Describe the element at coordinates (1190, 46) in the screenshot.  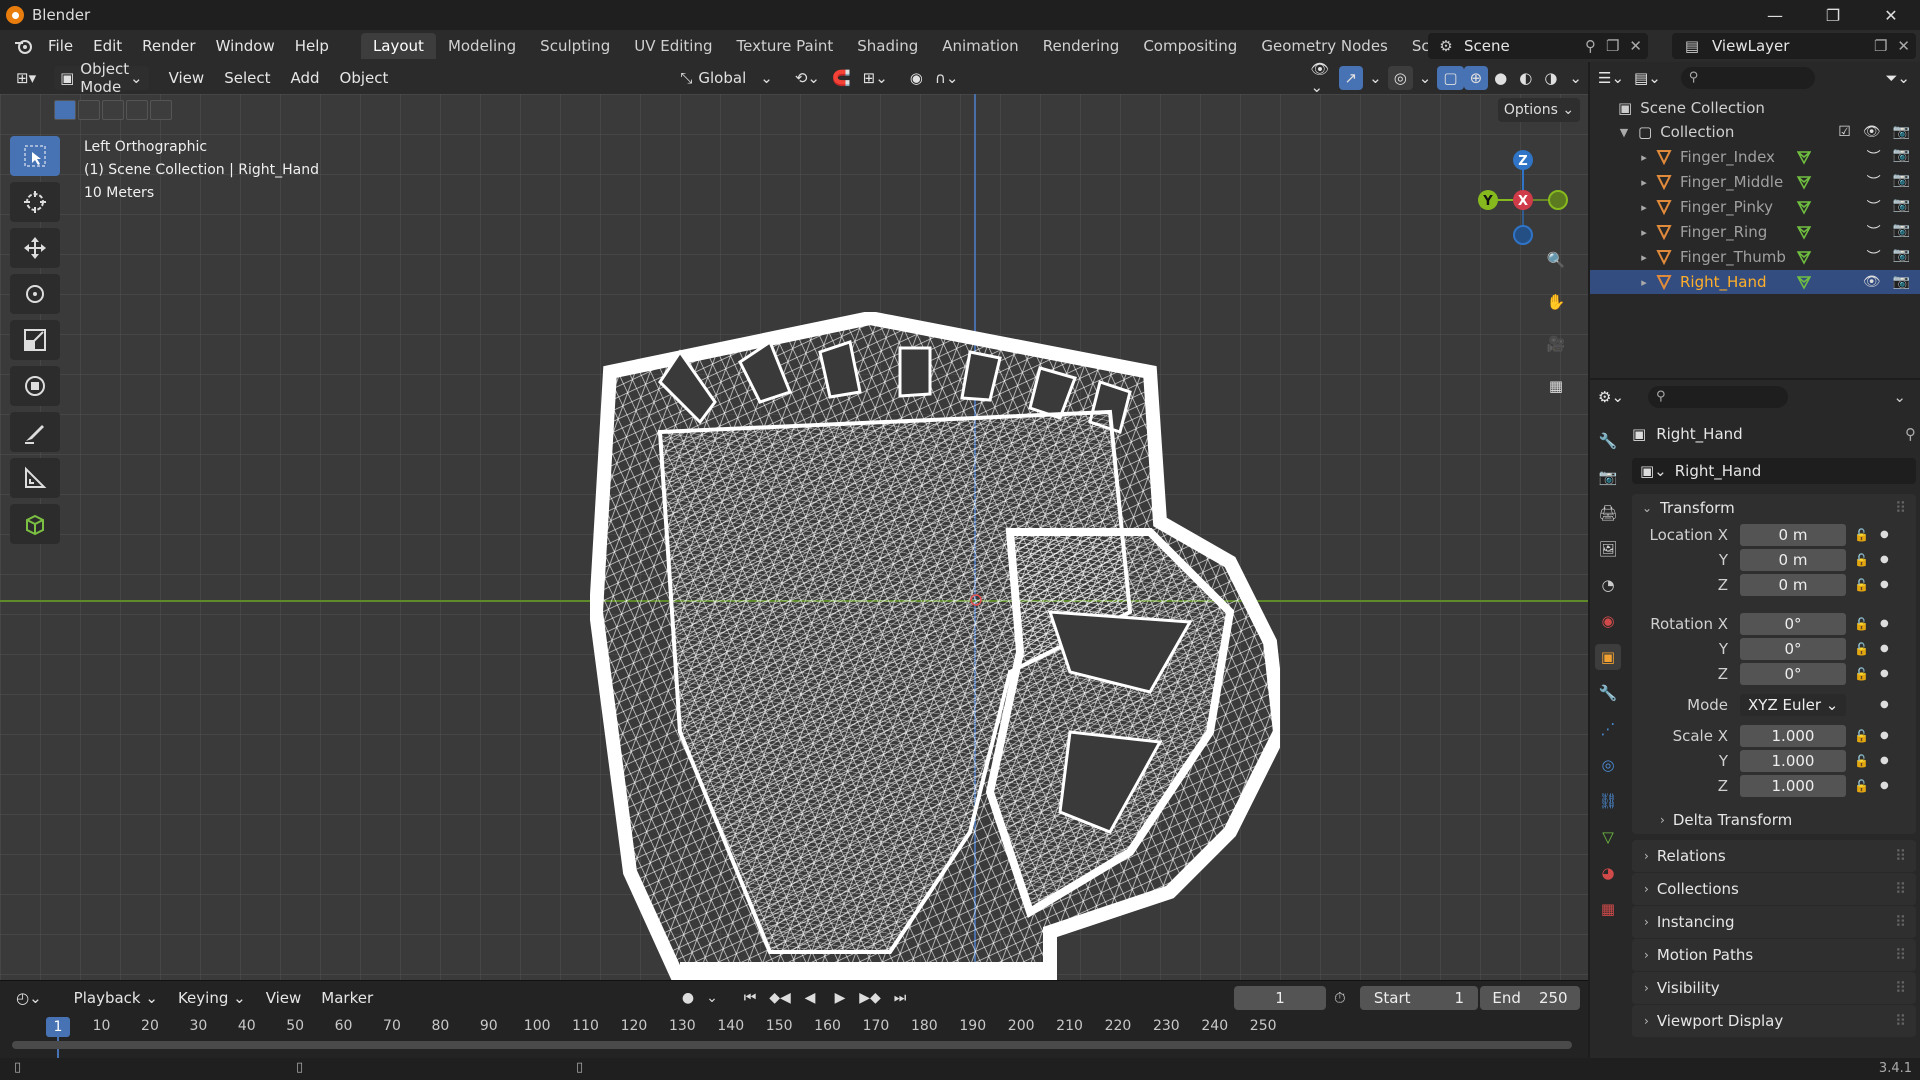
I see `workspace-tab-compositing: Compositing` at that location.